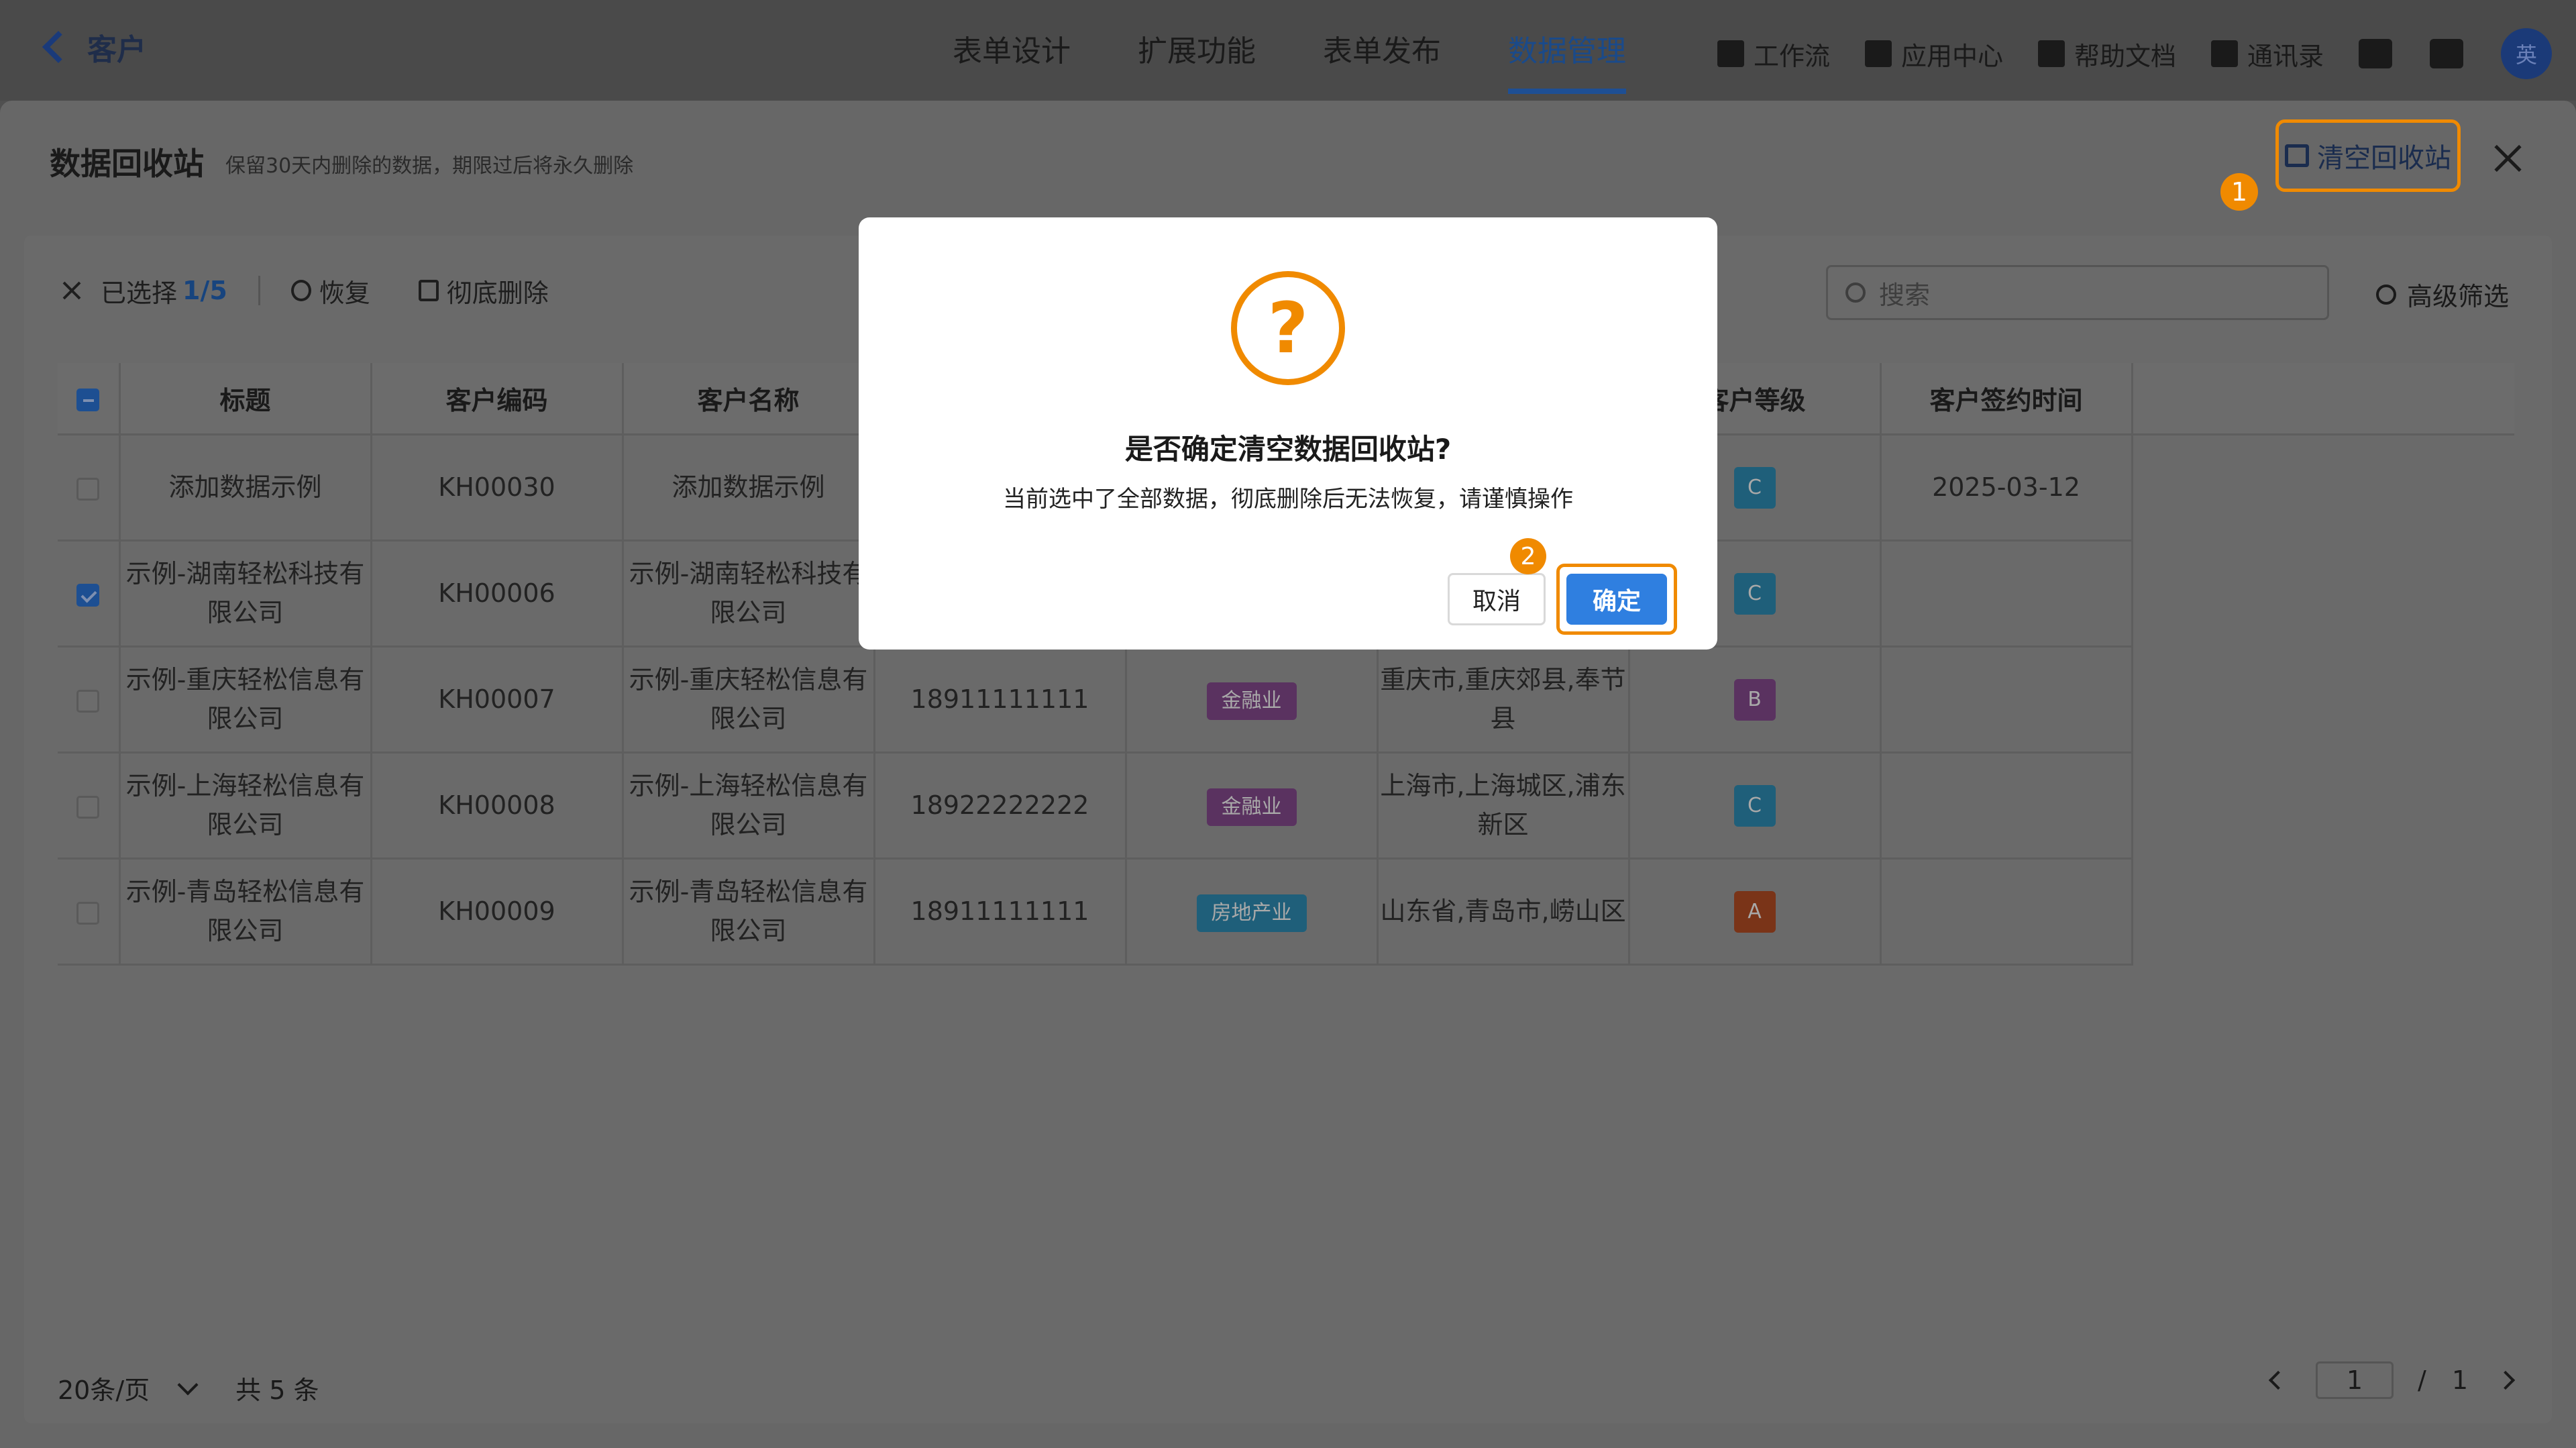 The height and width of the screenshot is (1448, 2576). Describe the element at coordinates (2384, 158) in the screenshot. I see `empty-recycle-label: 清空回收站` at that location.